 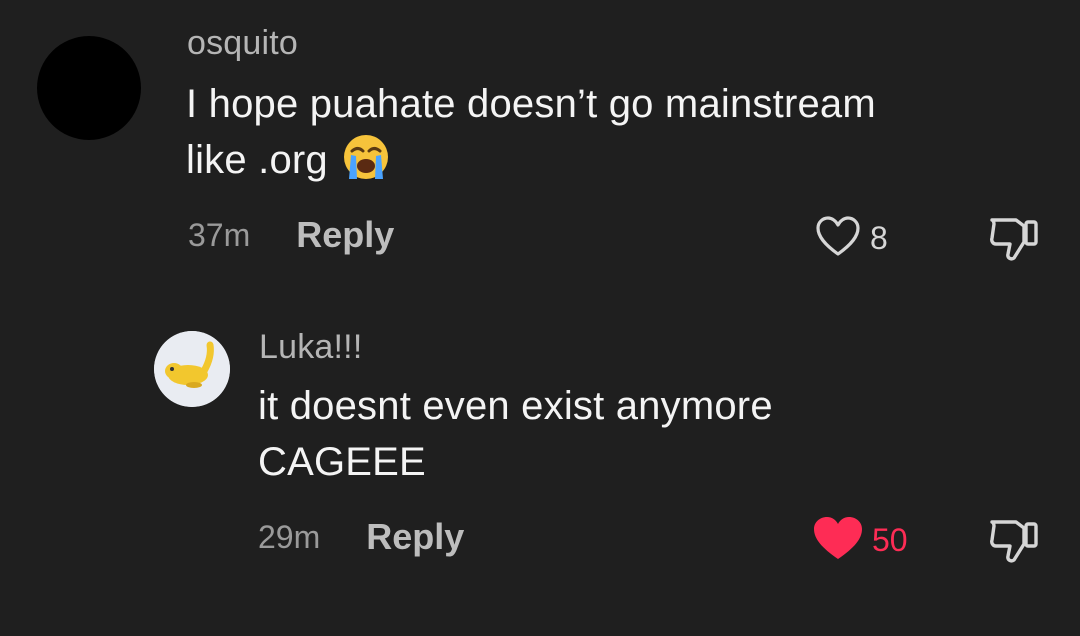 I want to click on comment-text-line: it doesnt even exist anymore, so click(x=515, y=406).